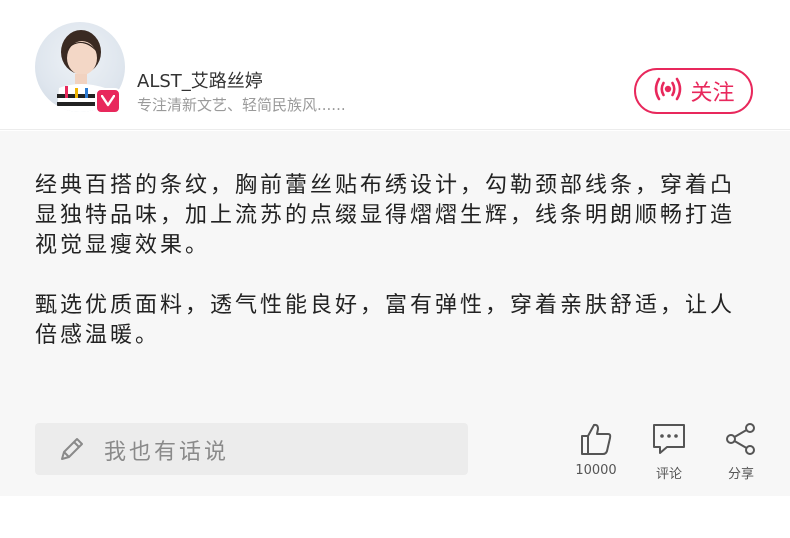 The image size is (790, 538). Describe the element at coordinates (740, 439) in the screenshot. I see `share-icon` at that location.